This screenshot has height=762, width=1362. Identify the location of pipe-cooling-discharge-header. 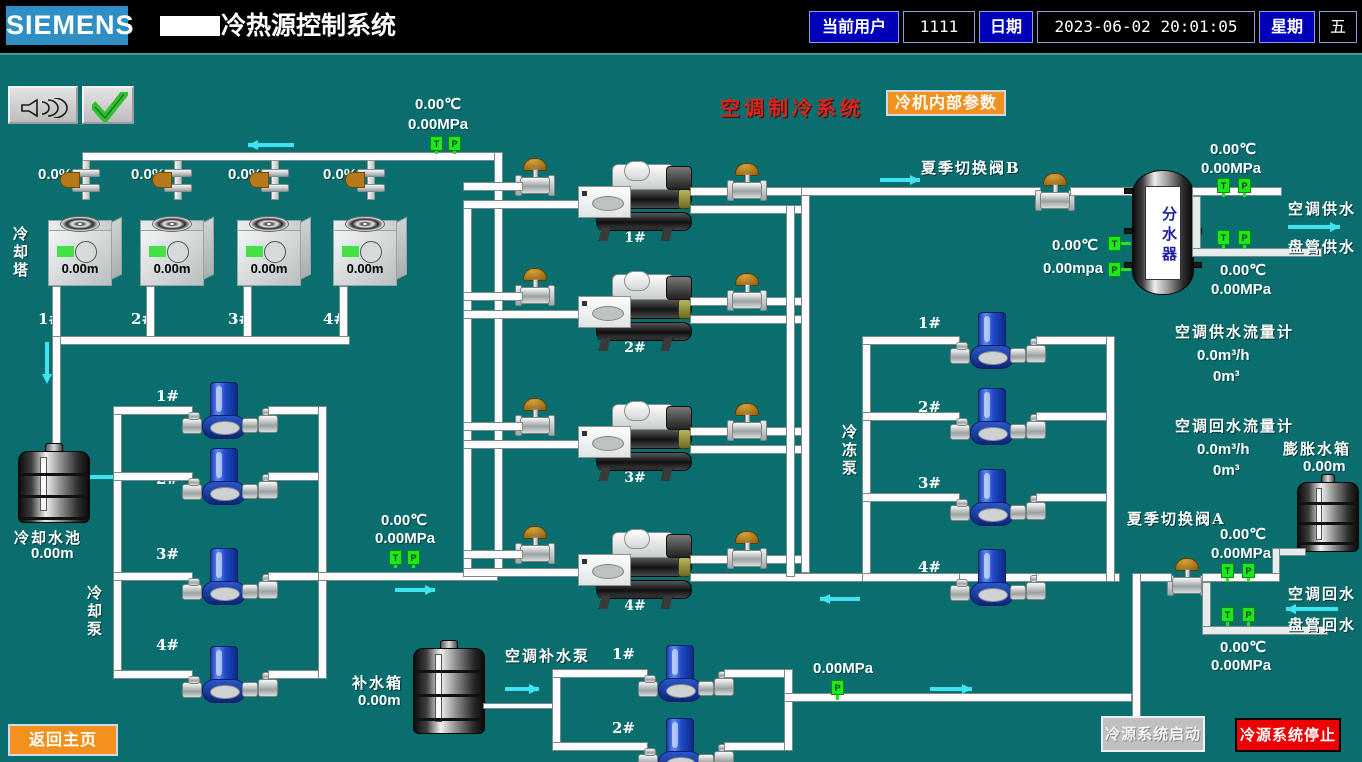
(322, 542).